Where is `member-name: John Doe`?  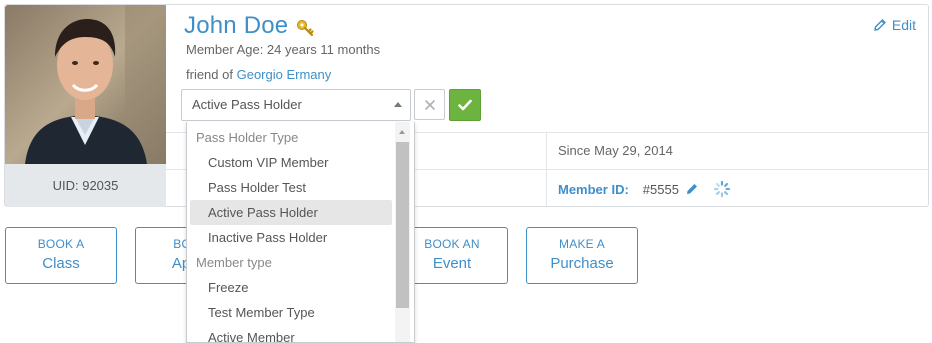
member-name: John Doe is located at coordinates (236, 25).